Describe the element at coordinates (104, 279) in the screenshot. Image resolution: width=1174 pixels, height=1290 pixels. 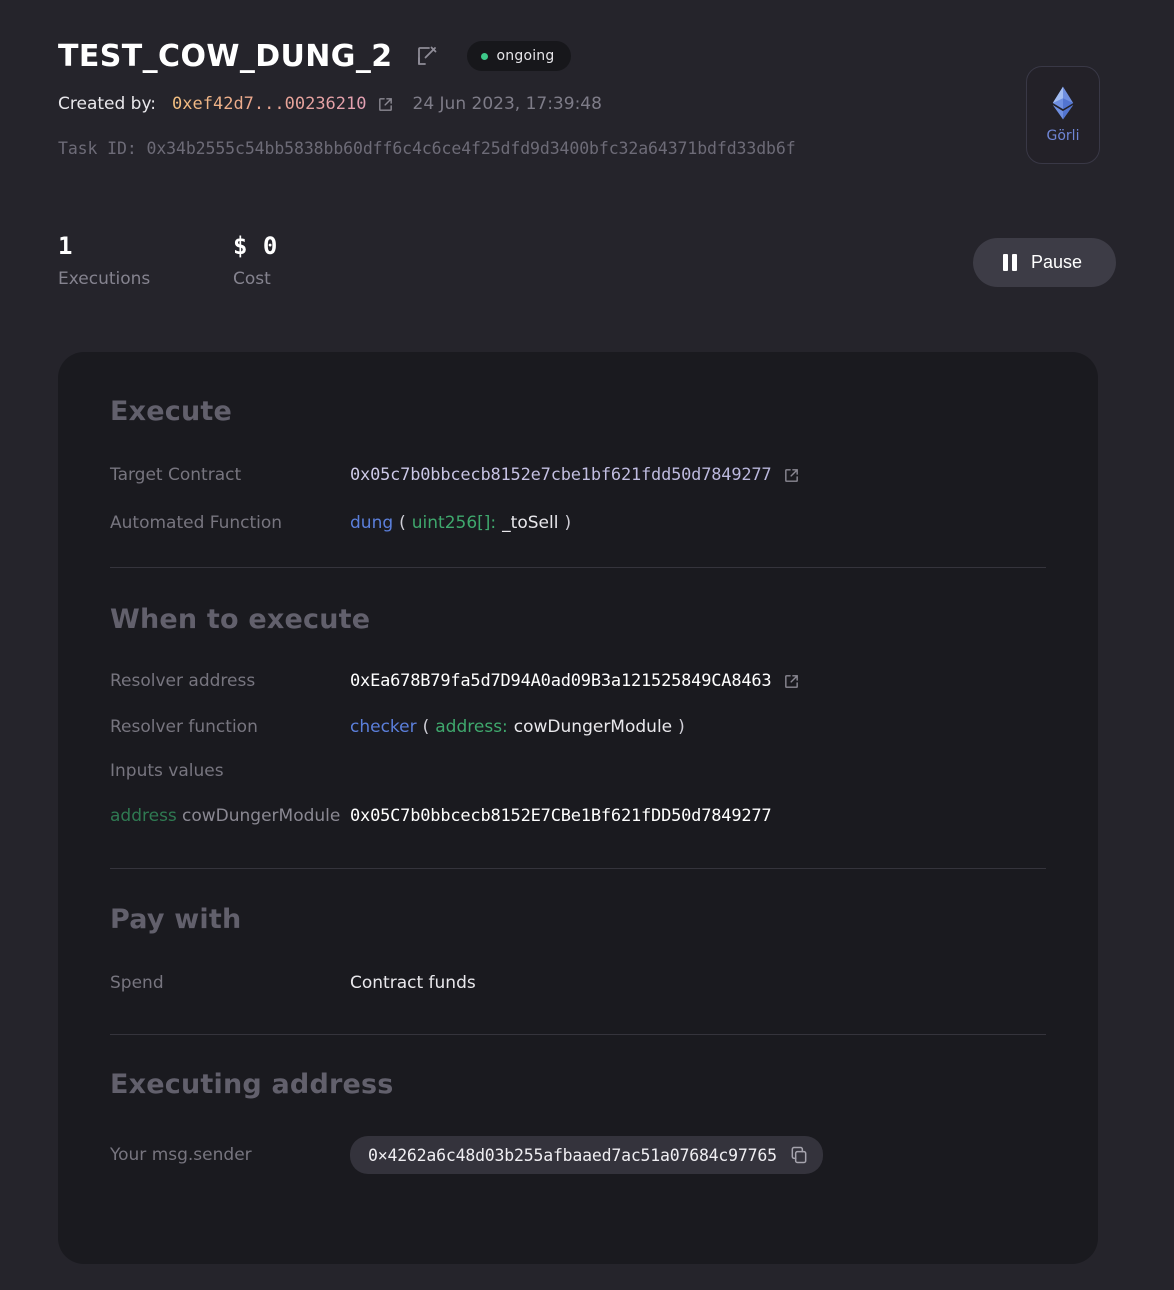
I see `stat-label: Executions` at that location.